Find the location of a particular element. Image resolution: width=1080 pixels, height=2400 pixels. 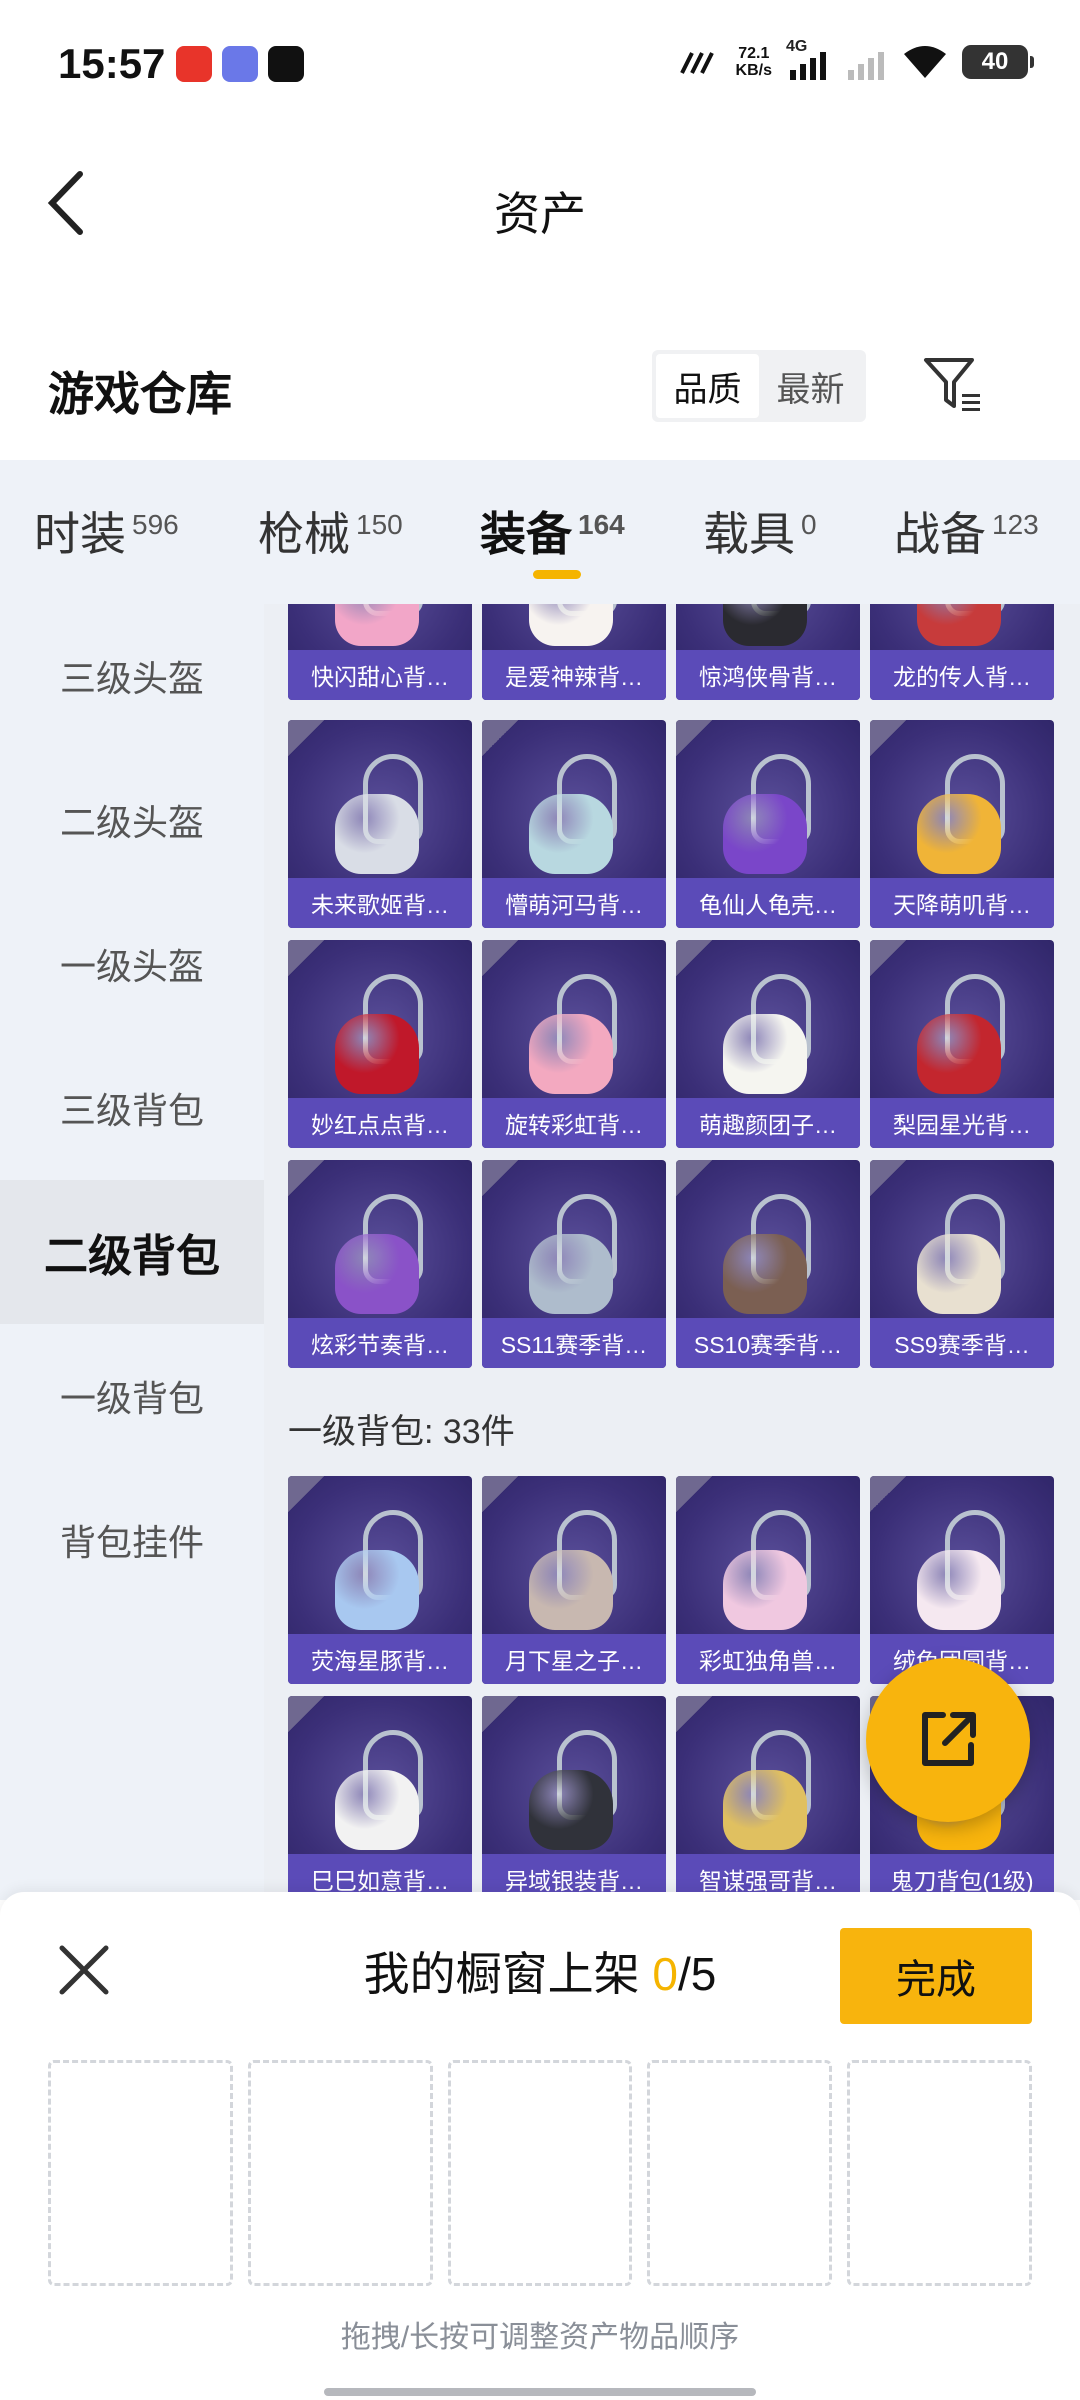

app-icon is located at coordinates (240, 64).